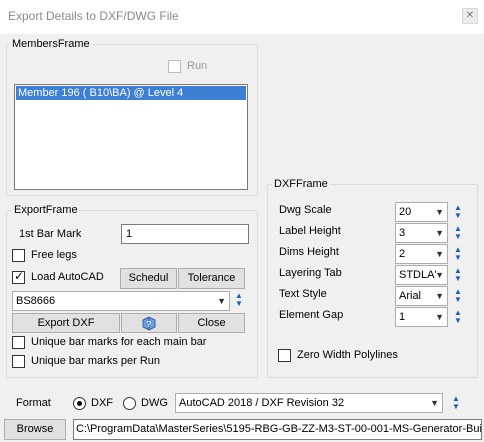  What do you see at coordinates (96, 361) in the screenshot?
I see `unique-run-label: Unique bar marks per Run` at bounding box center [96, 361].